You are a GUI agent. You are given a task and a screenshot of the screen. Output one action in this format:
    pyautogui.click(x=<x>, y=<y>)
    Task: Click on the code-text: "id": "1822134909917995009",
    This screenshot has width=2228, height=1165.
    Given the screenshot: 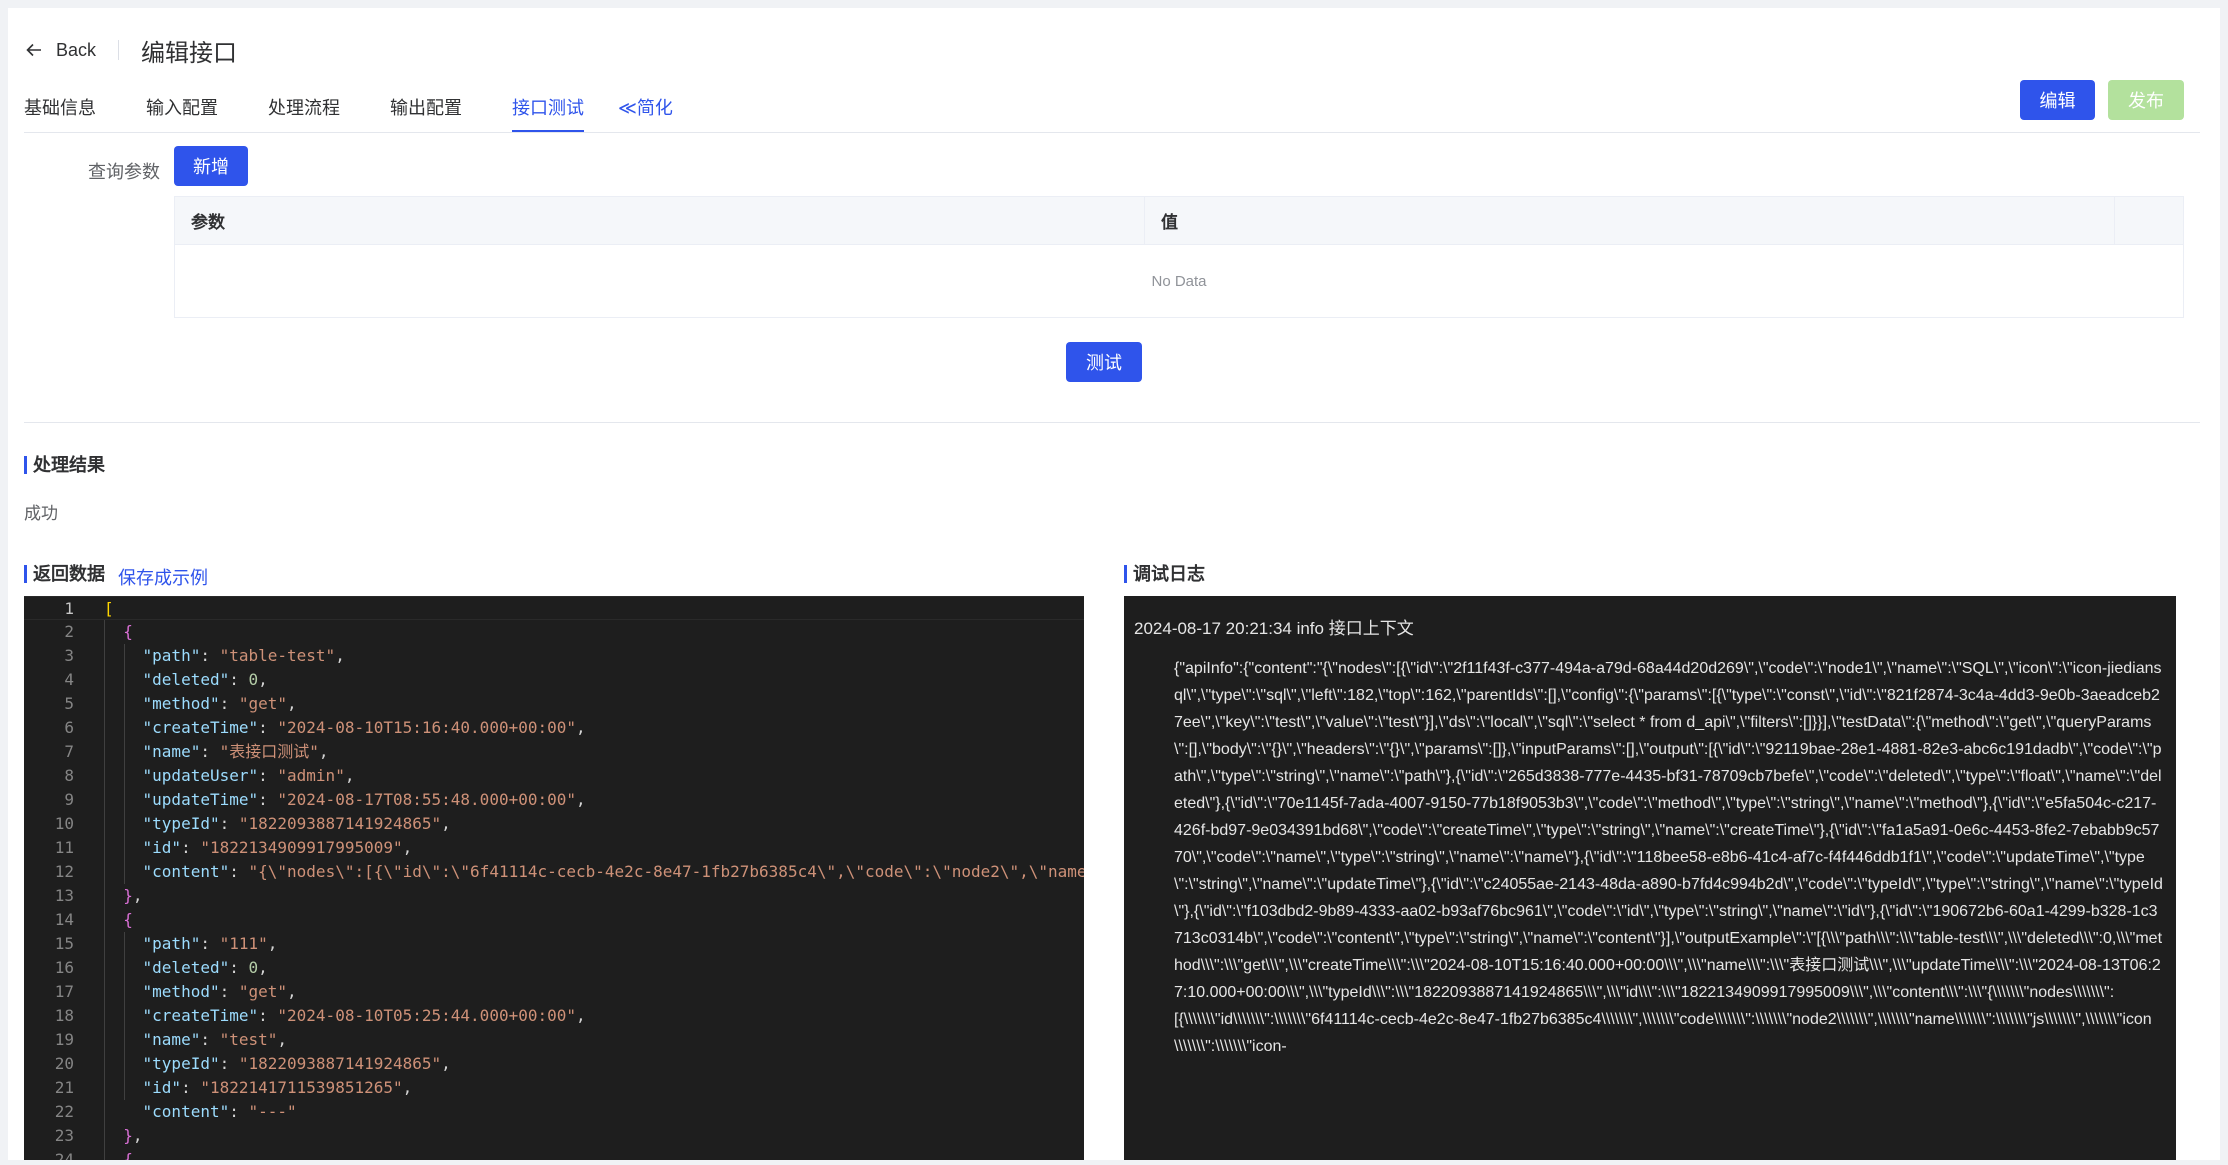 What is the action you would take?
    pyautogui.click(x=277, y=847)
    